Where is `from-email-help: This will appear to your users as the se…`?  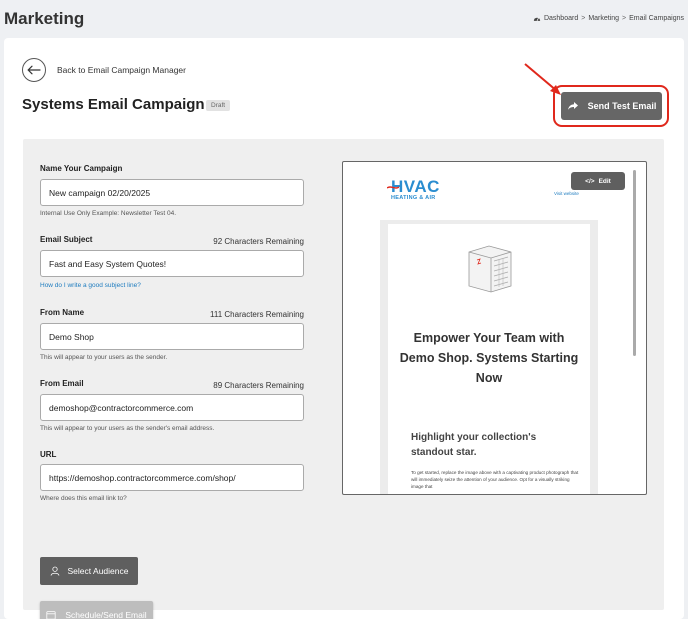
from-email-help: This will appear to your users as the se… is located at coordinates (127, 428).